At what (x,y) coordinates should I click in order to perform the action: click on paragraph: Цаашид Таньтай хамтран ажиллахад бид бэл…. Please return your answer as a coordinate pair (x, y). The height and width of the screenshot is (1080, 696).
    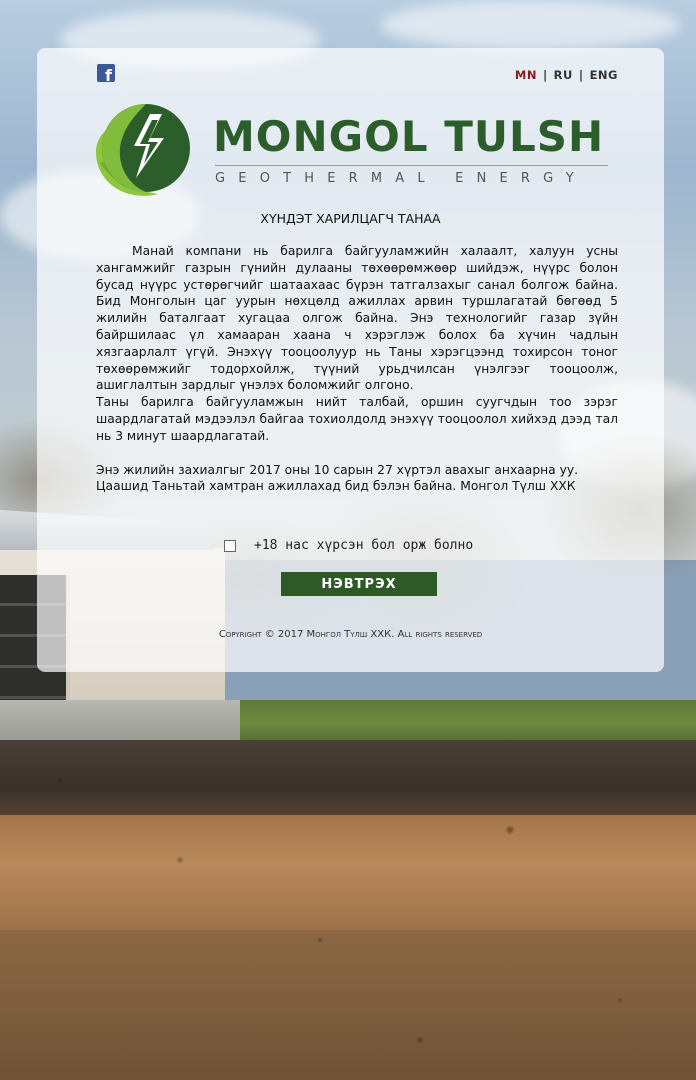
    Looking at the image, I should click on (336, 486).